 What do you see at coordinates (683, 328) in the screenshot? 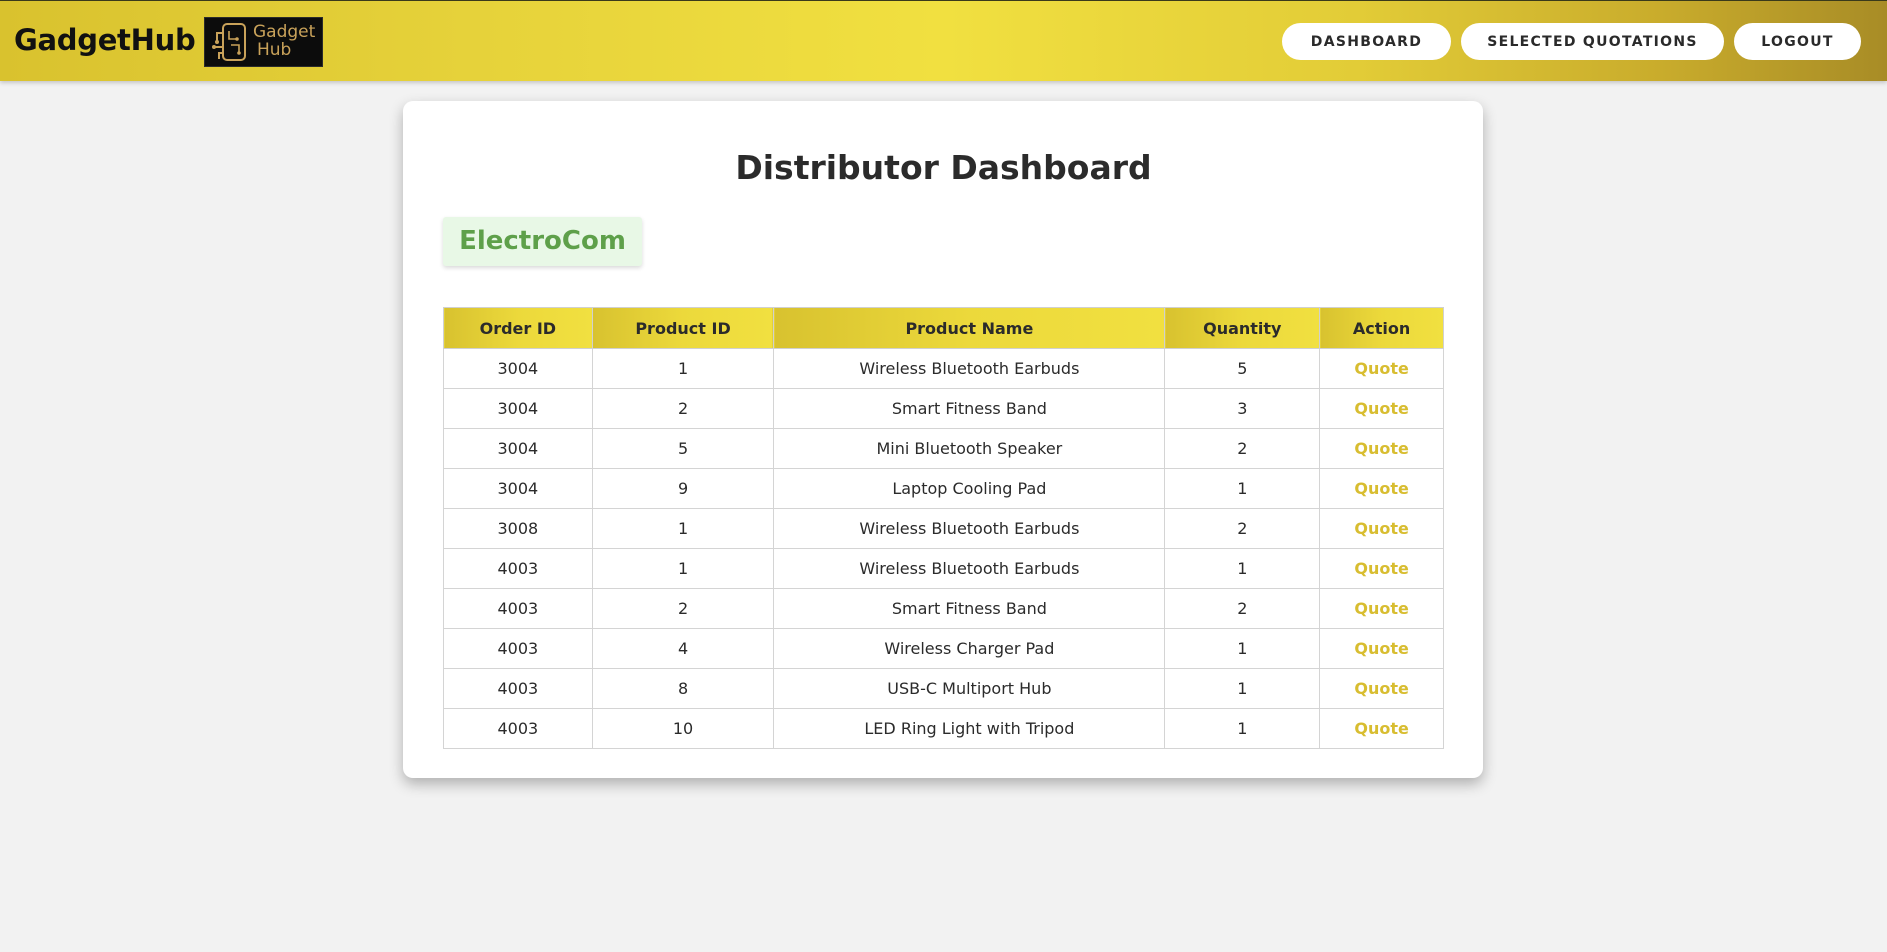
I see `column-header-product-id: Product ID` at bounding box center [683, 328].